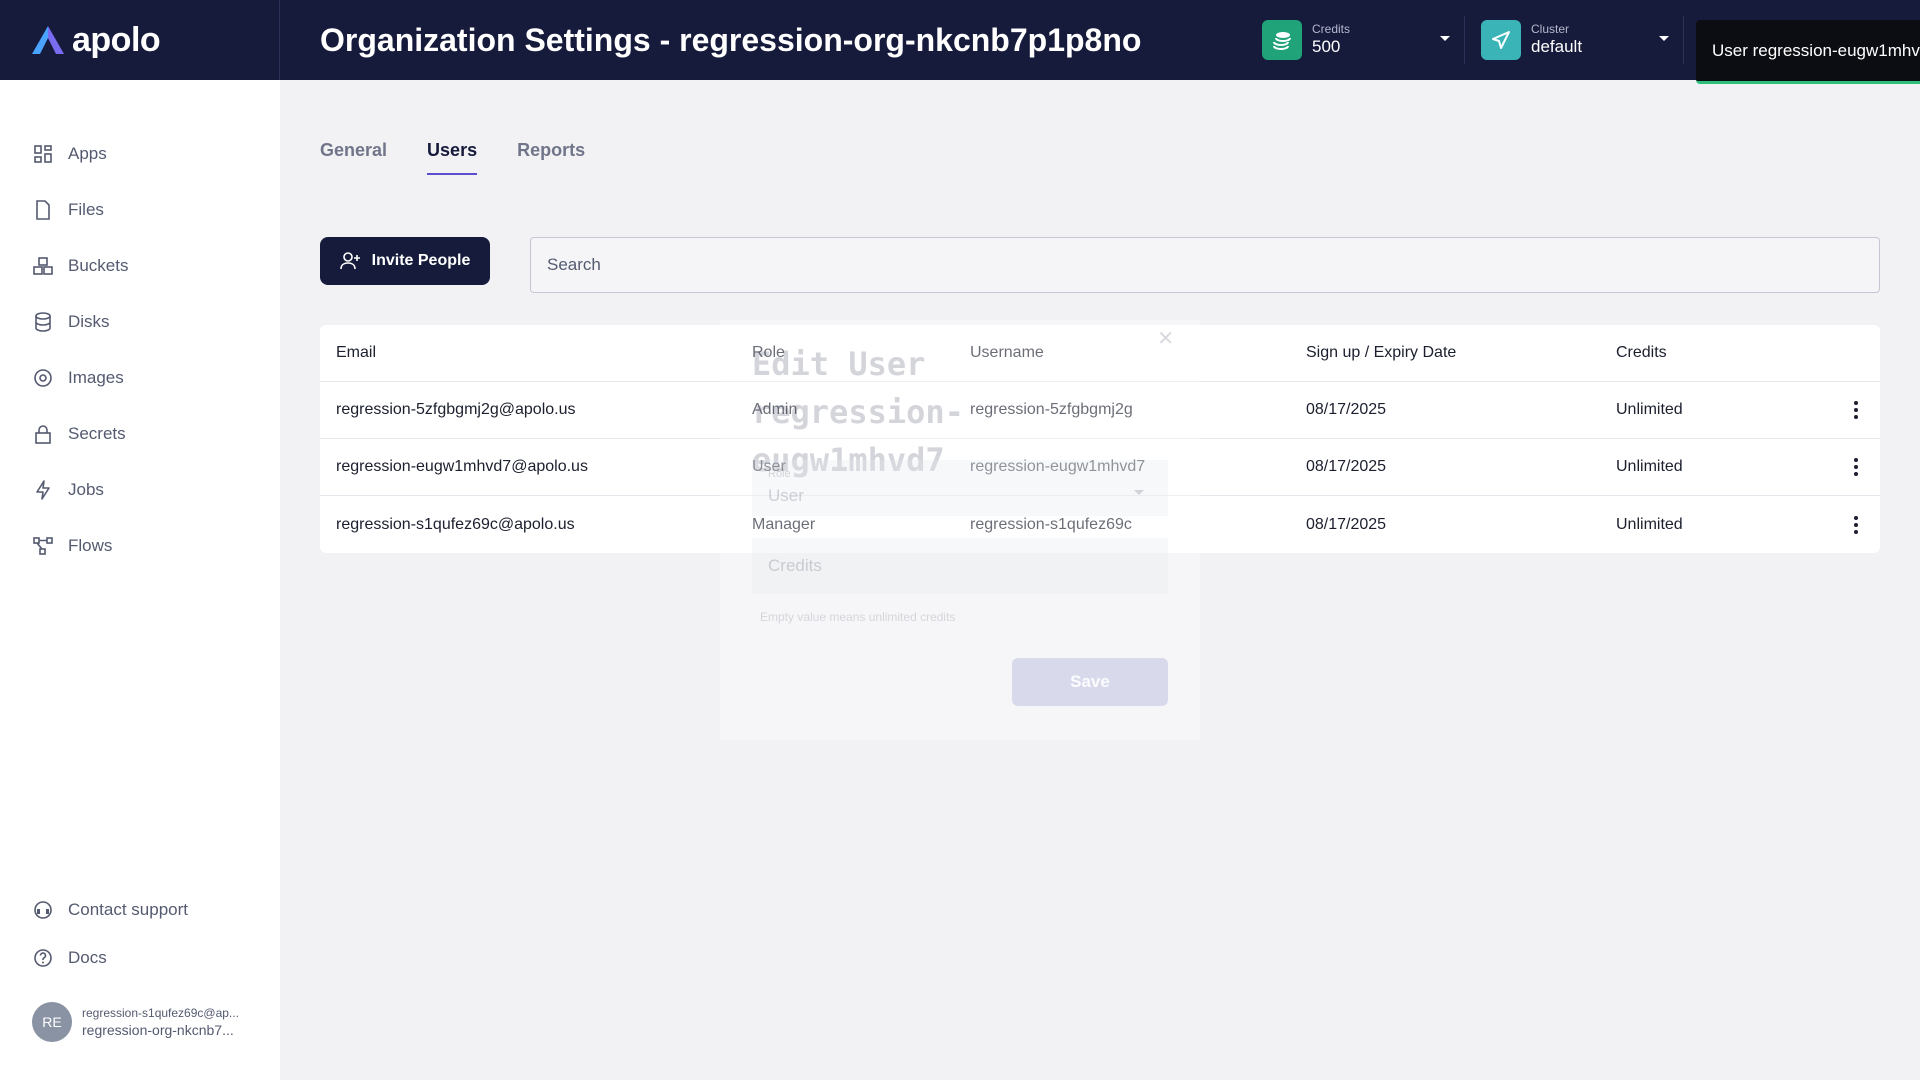  Describe the element at coordinates (43, 154) in the screenshot. I see `apps-grid-icon` at that location.